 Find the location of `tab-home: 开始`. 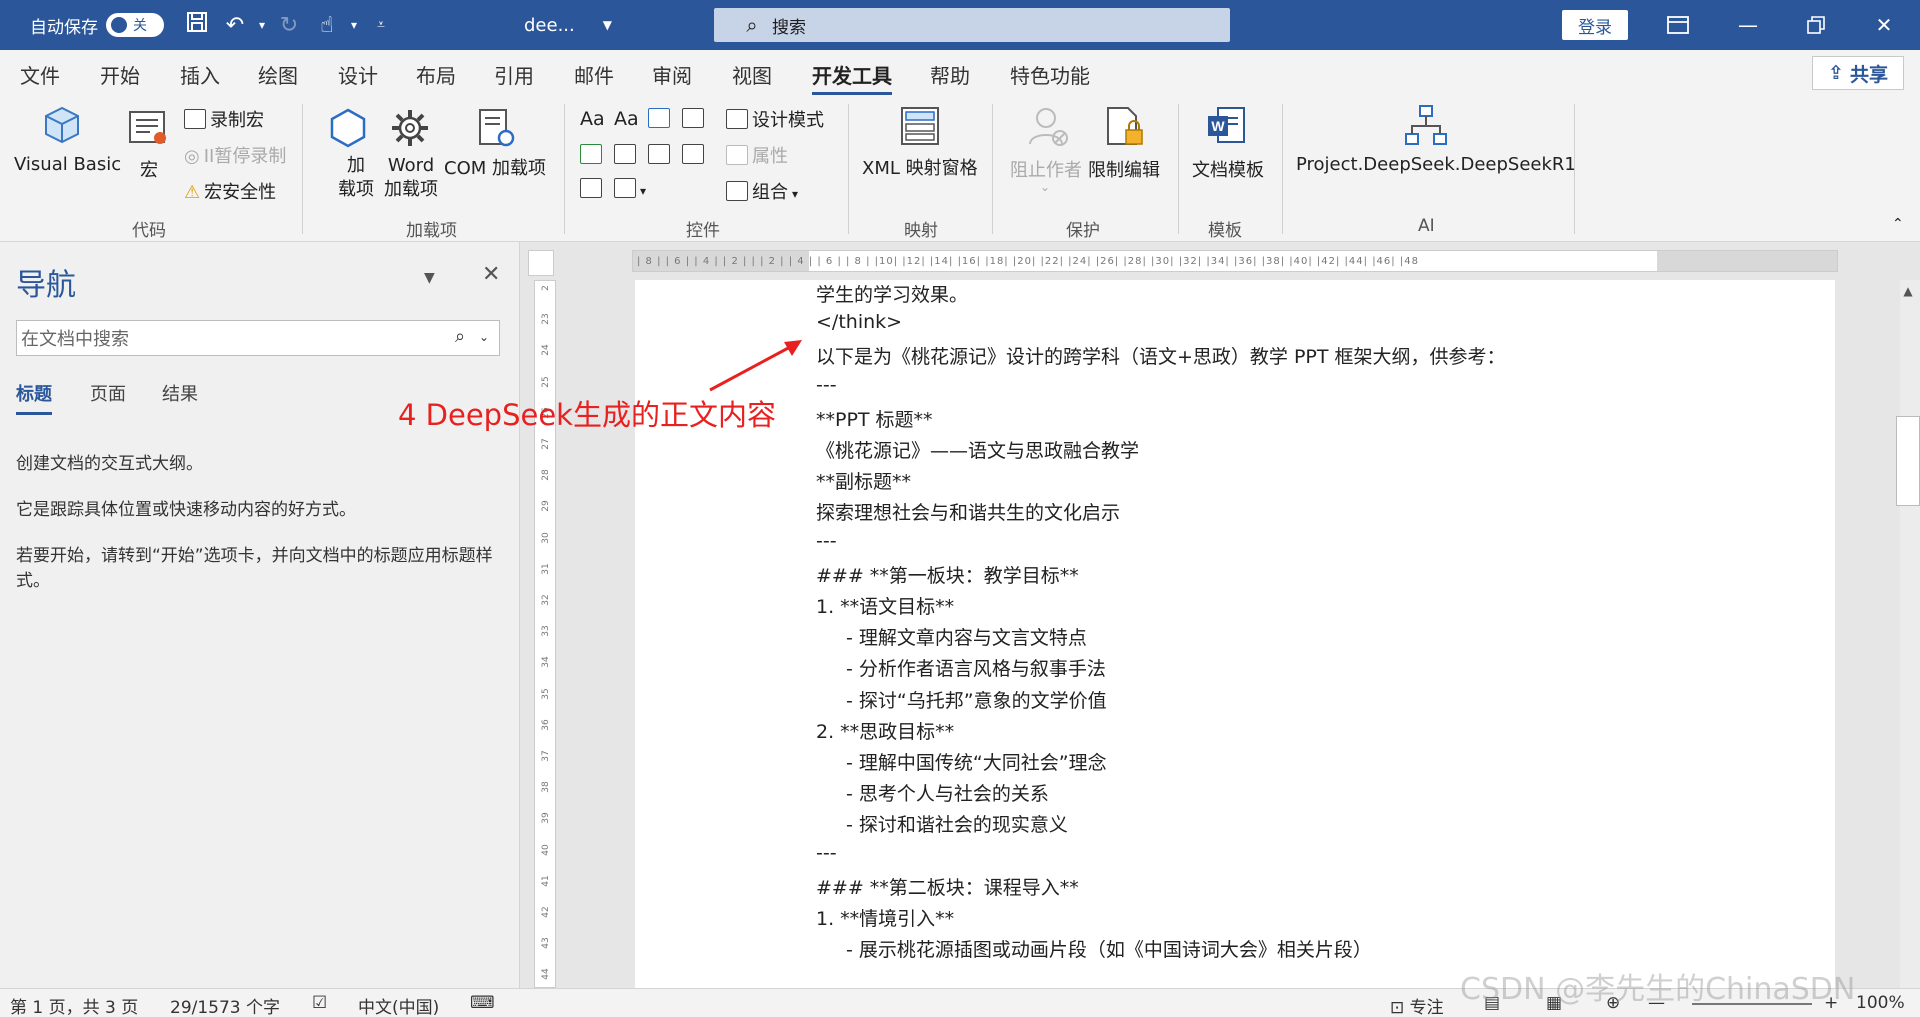

tab-home: 开始 is located at coordinates (120, 74).